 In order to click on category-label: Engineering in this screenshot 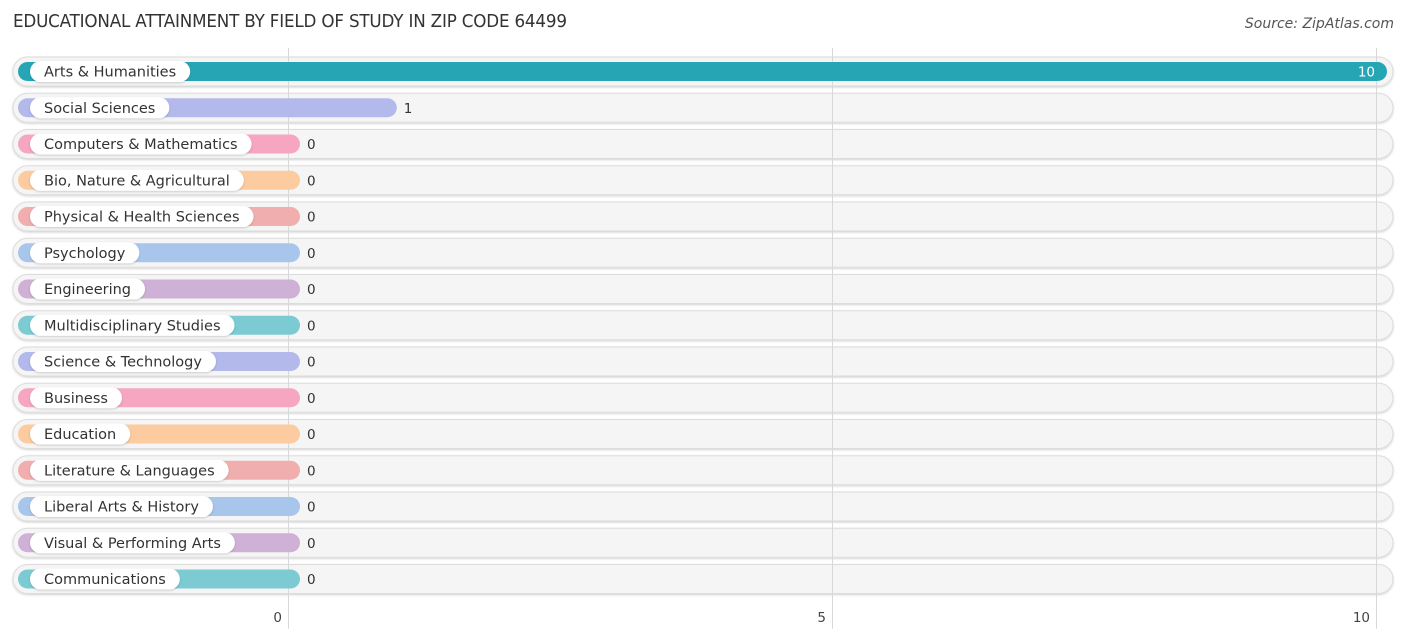, I will do `click(87, 290)`.